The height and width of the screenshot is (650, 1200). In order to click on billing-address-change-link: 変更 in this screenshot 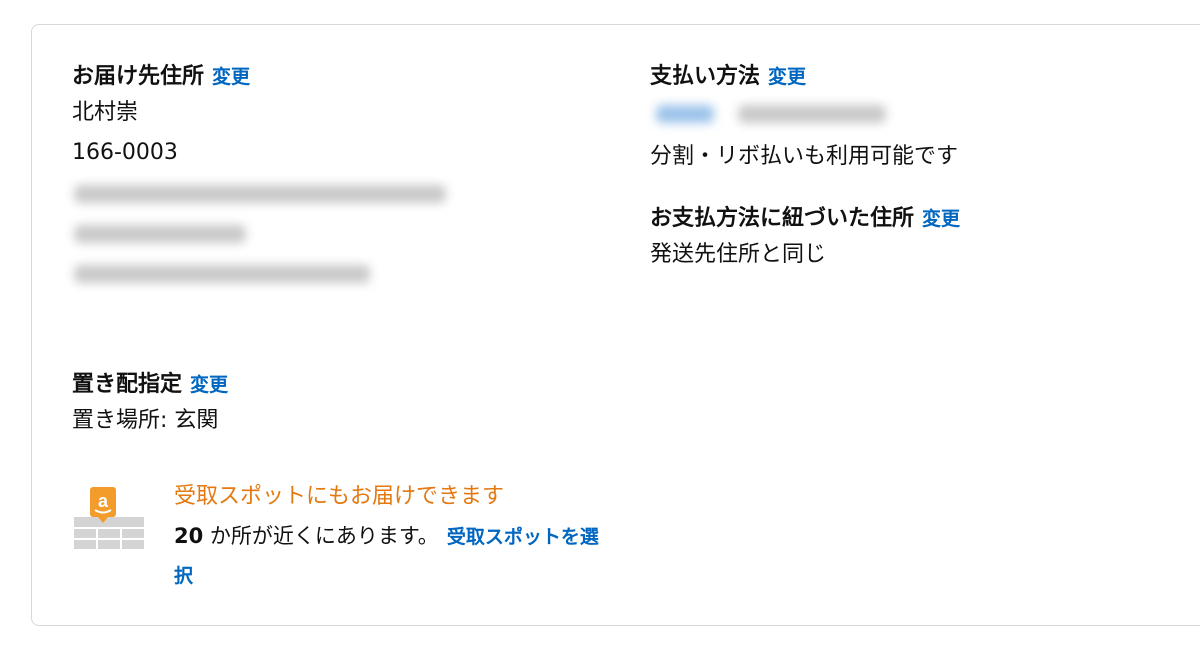, I will do `click(941, 219)`.